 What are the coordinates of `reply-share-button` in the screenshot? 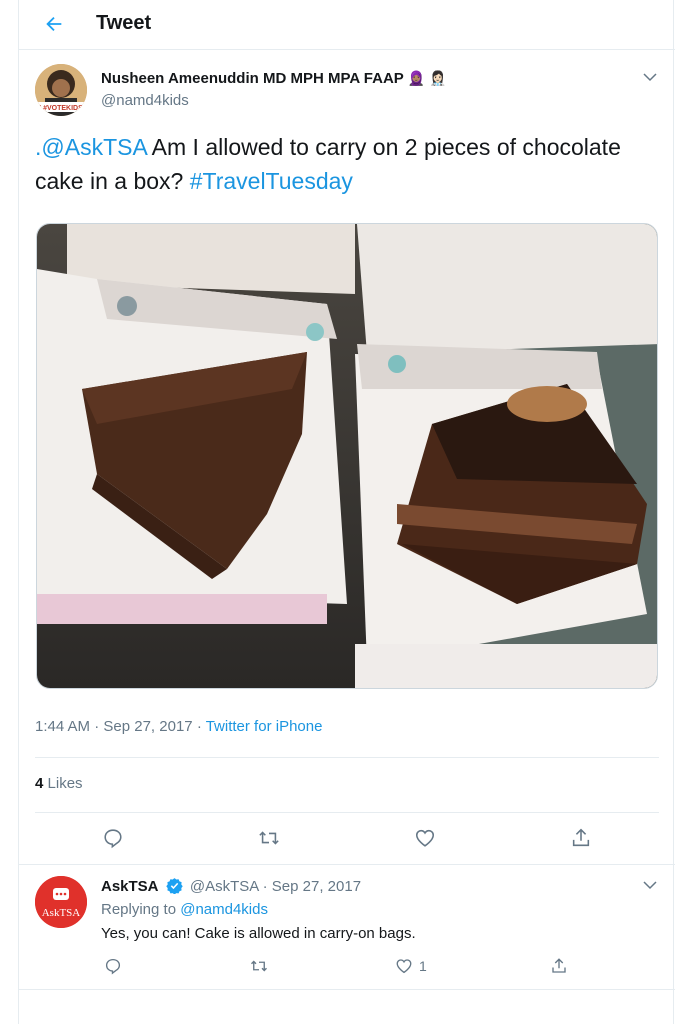 It's located at (559, 966).